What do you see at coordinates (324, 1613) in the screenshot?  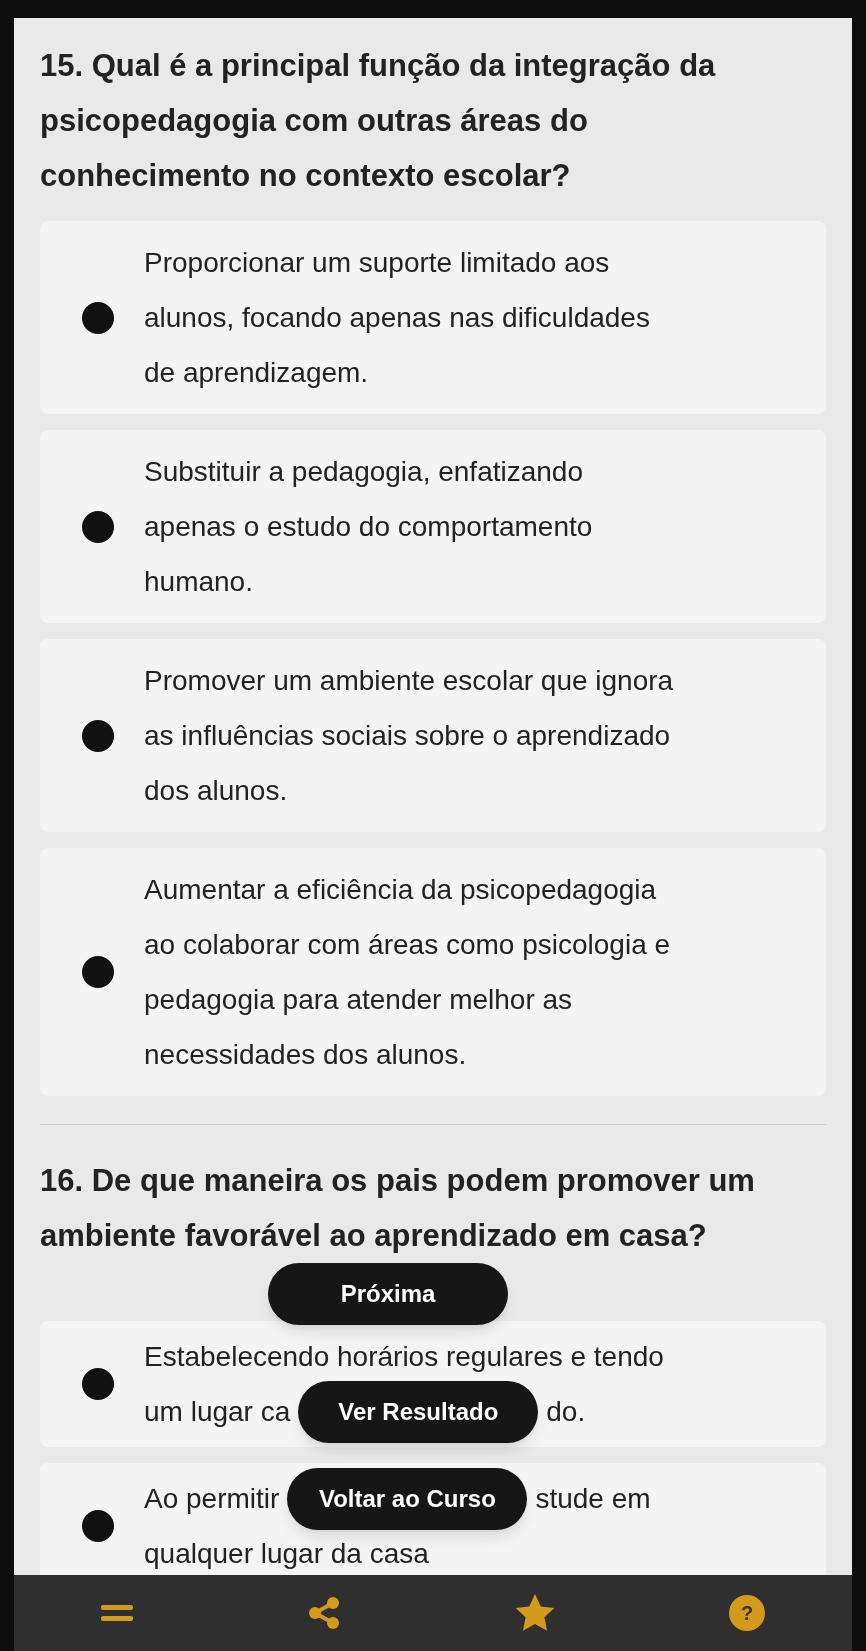 I see `share-icon` at bounding box center [324, 1613].